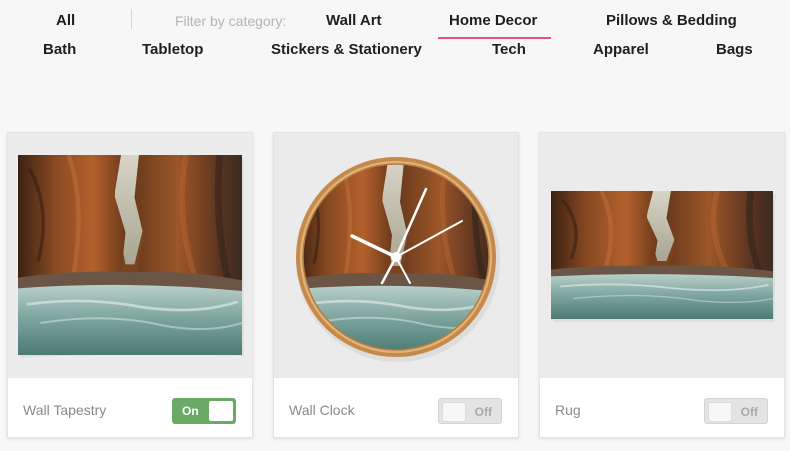  I want to click on category-bath: Bath, so click(59, 49).